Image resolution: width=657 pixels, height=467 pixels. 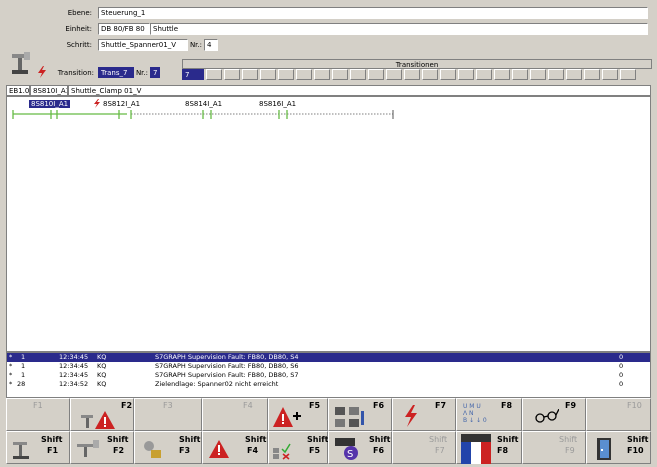 I want to click on step-chain, so click(x=203, y=114).